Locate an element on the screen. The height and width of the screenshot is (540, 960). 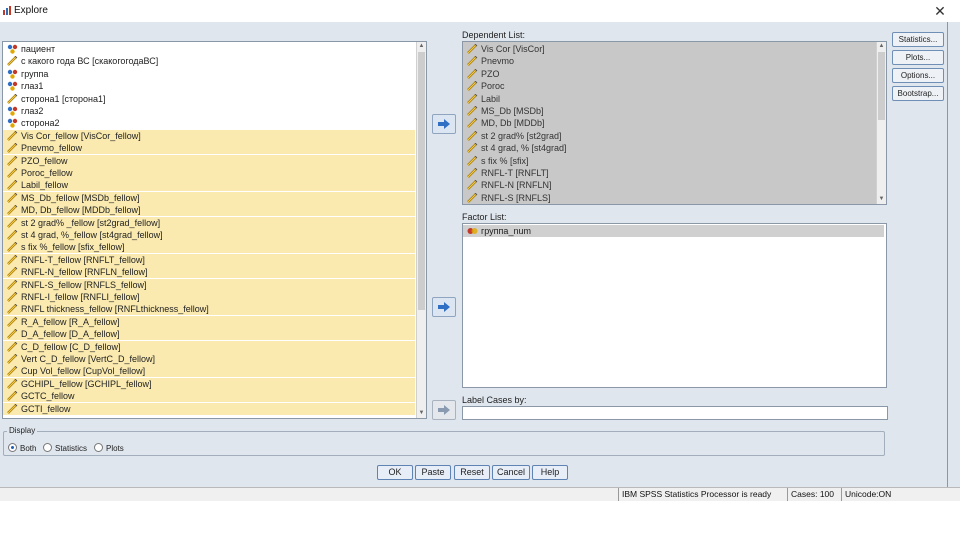
factor-list: группа_num is located at coordinates (674, 305).